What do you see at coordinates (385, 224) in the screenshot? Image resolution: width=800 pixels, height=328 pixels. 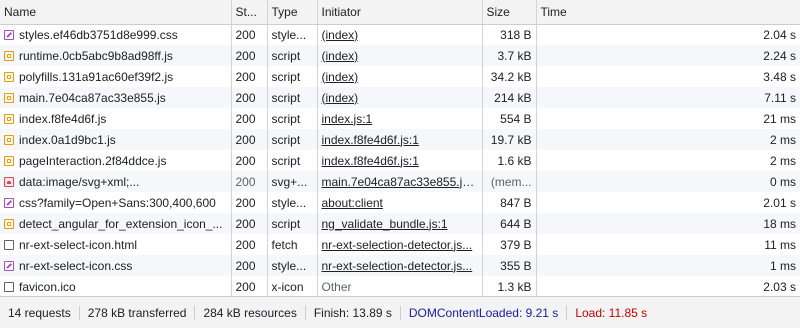 I see `initiator-link: ng_validate_bundle.js:1` at bounding box center [385, 224].